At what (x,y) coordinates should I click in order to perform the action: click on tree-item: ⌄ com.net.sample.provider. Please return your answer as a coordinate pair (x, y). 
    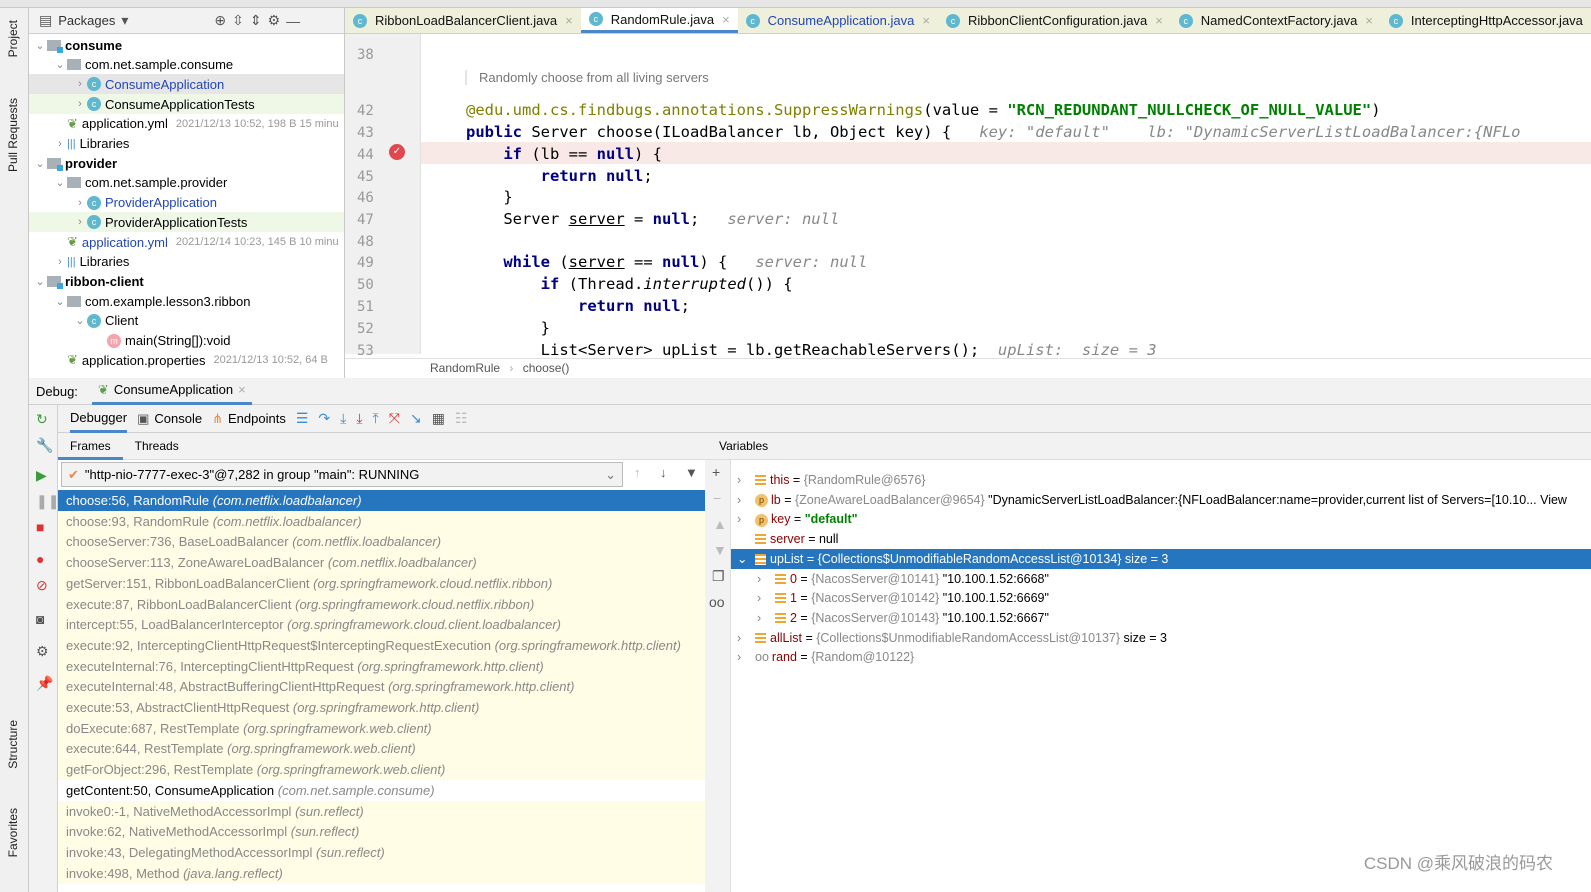
    Looking at the image, I should click on (186, 183).